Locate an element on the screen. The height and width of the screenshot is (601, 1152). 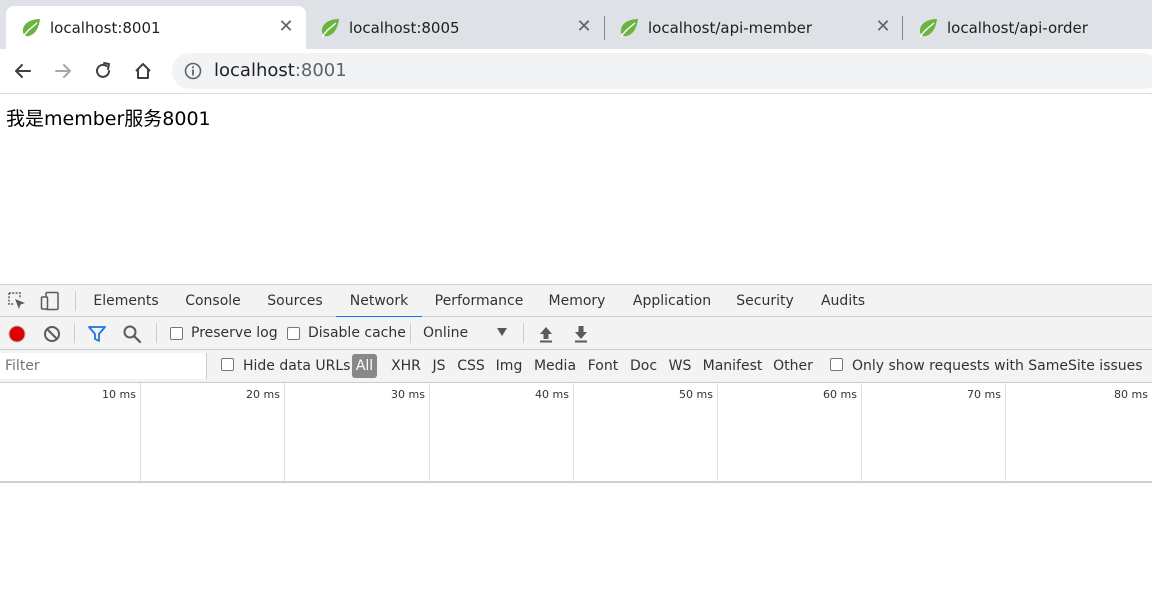
home-button is located at coordinates (143, 71).